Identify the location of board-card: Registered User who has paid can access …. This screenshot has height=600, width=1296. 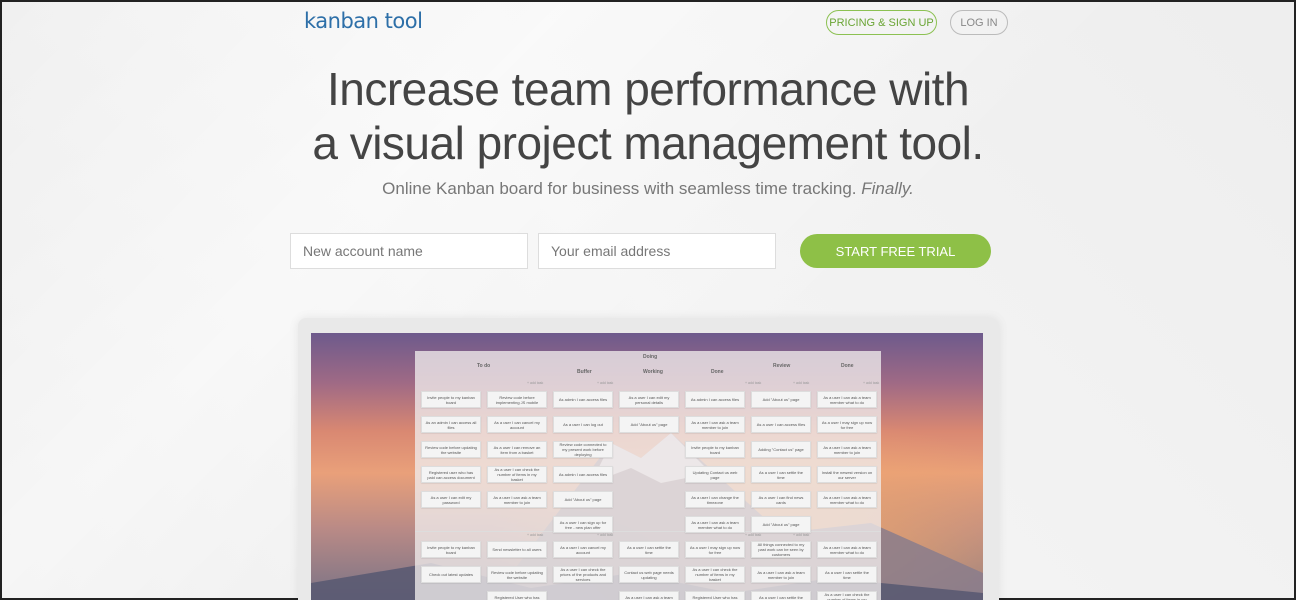
(517, 595).